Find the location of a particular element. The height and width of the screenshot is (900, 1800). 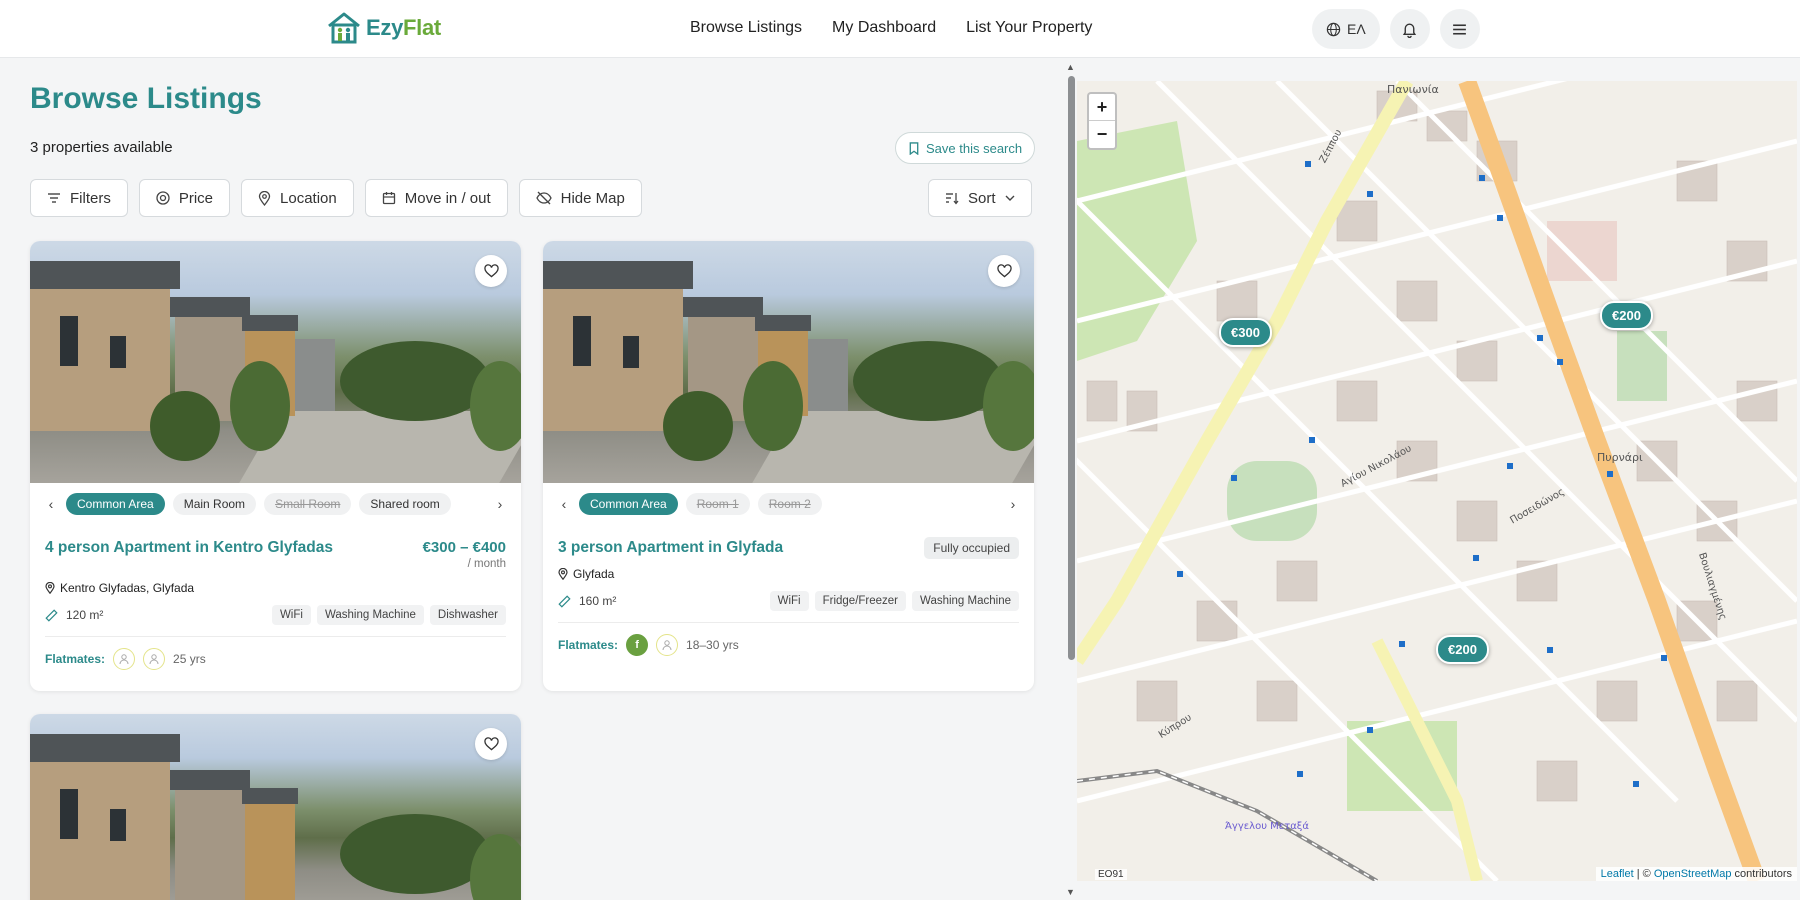

room-chip-locked: Small Room is located at coordinates (308, 504).